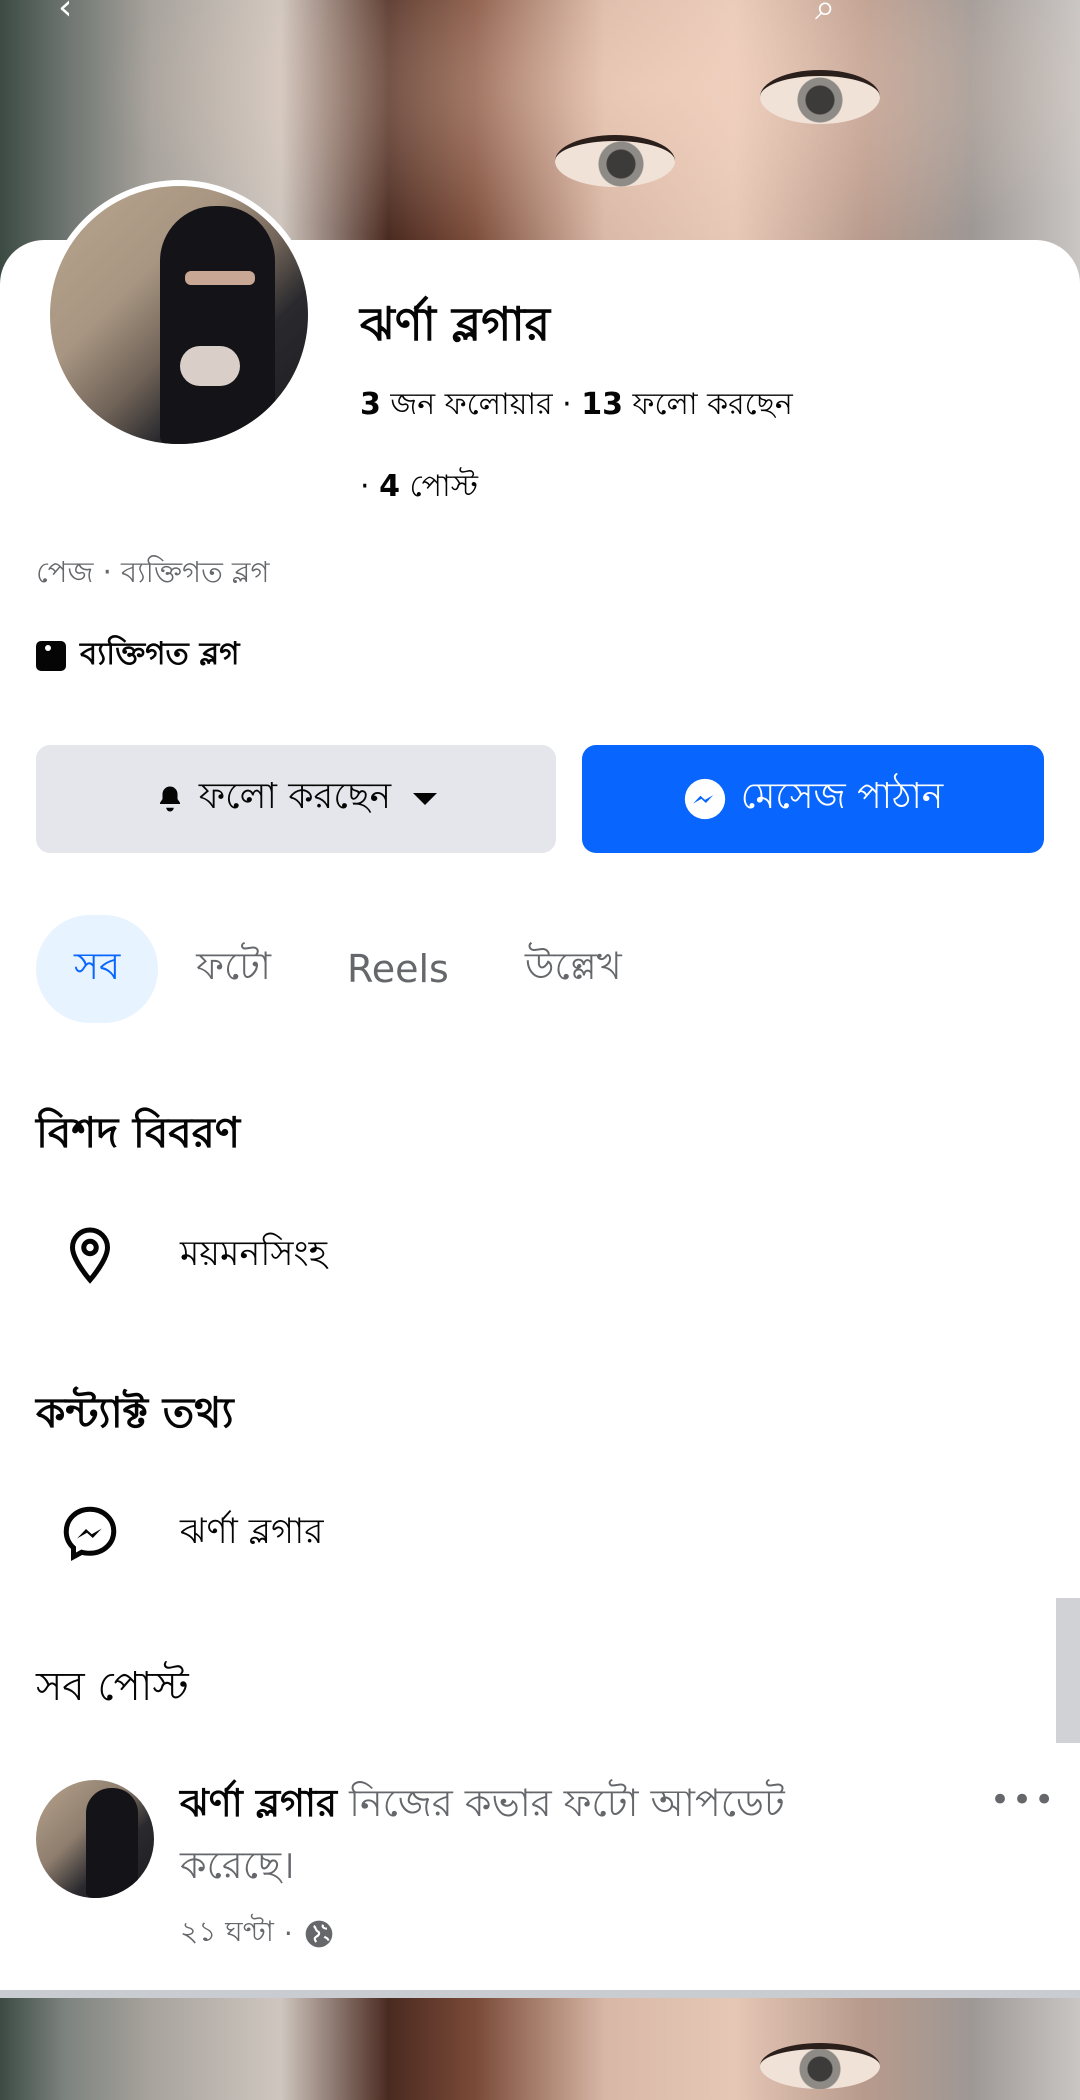 The image size is (1080, 2100). I want to click on more-icon: •••, so click(1023, 1800).